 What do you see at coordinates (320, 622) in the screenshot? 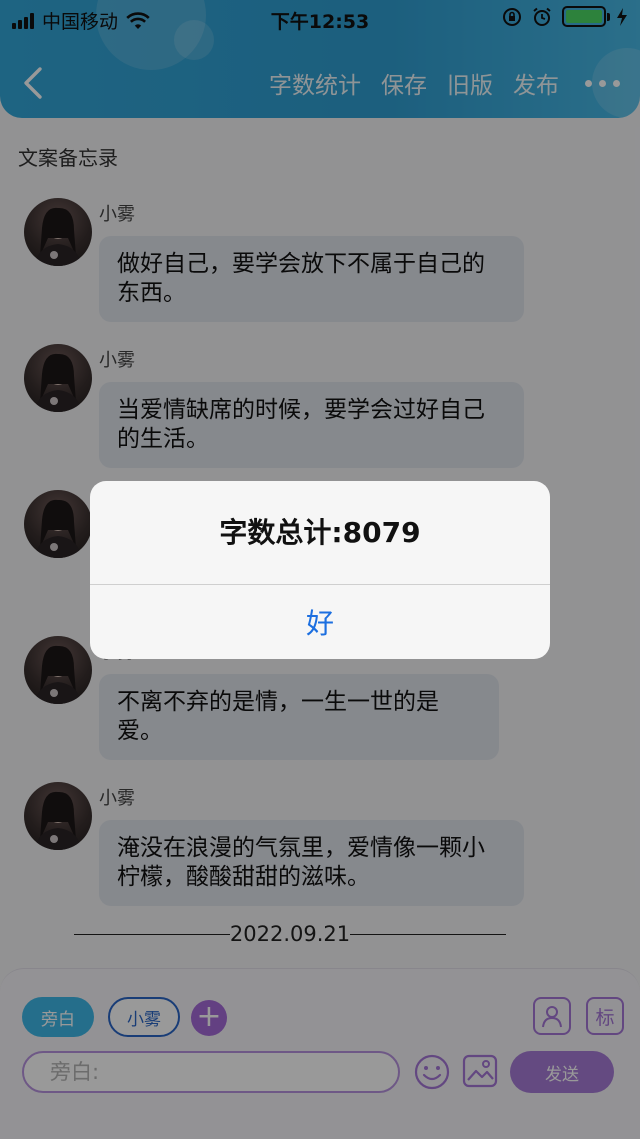
I see `ok-button: 好` at bounding box center [320, 622].